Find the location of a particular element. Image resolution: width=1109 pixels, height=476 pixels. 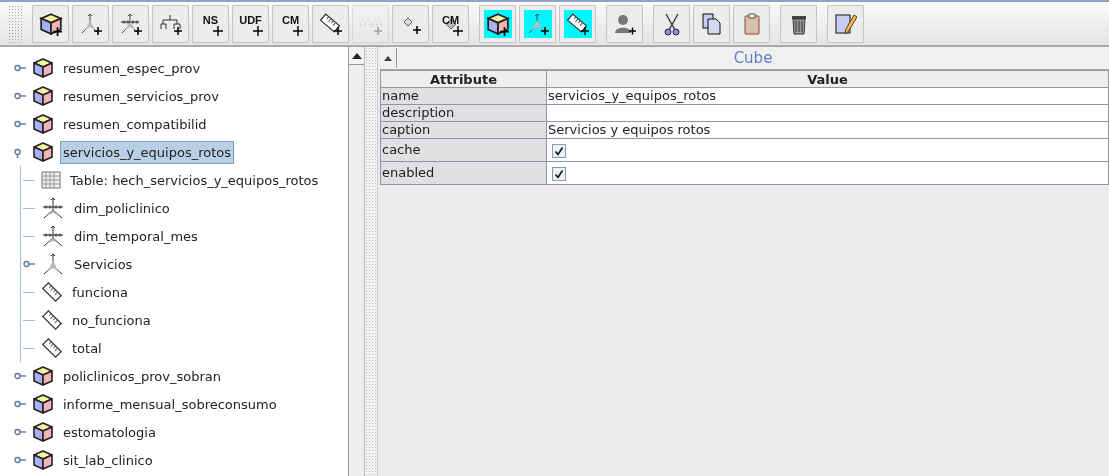

collapse-icon is located at coordinates (388, 58).